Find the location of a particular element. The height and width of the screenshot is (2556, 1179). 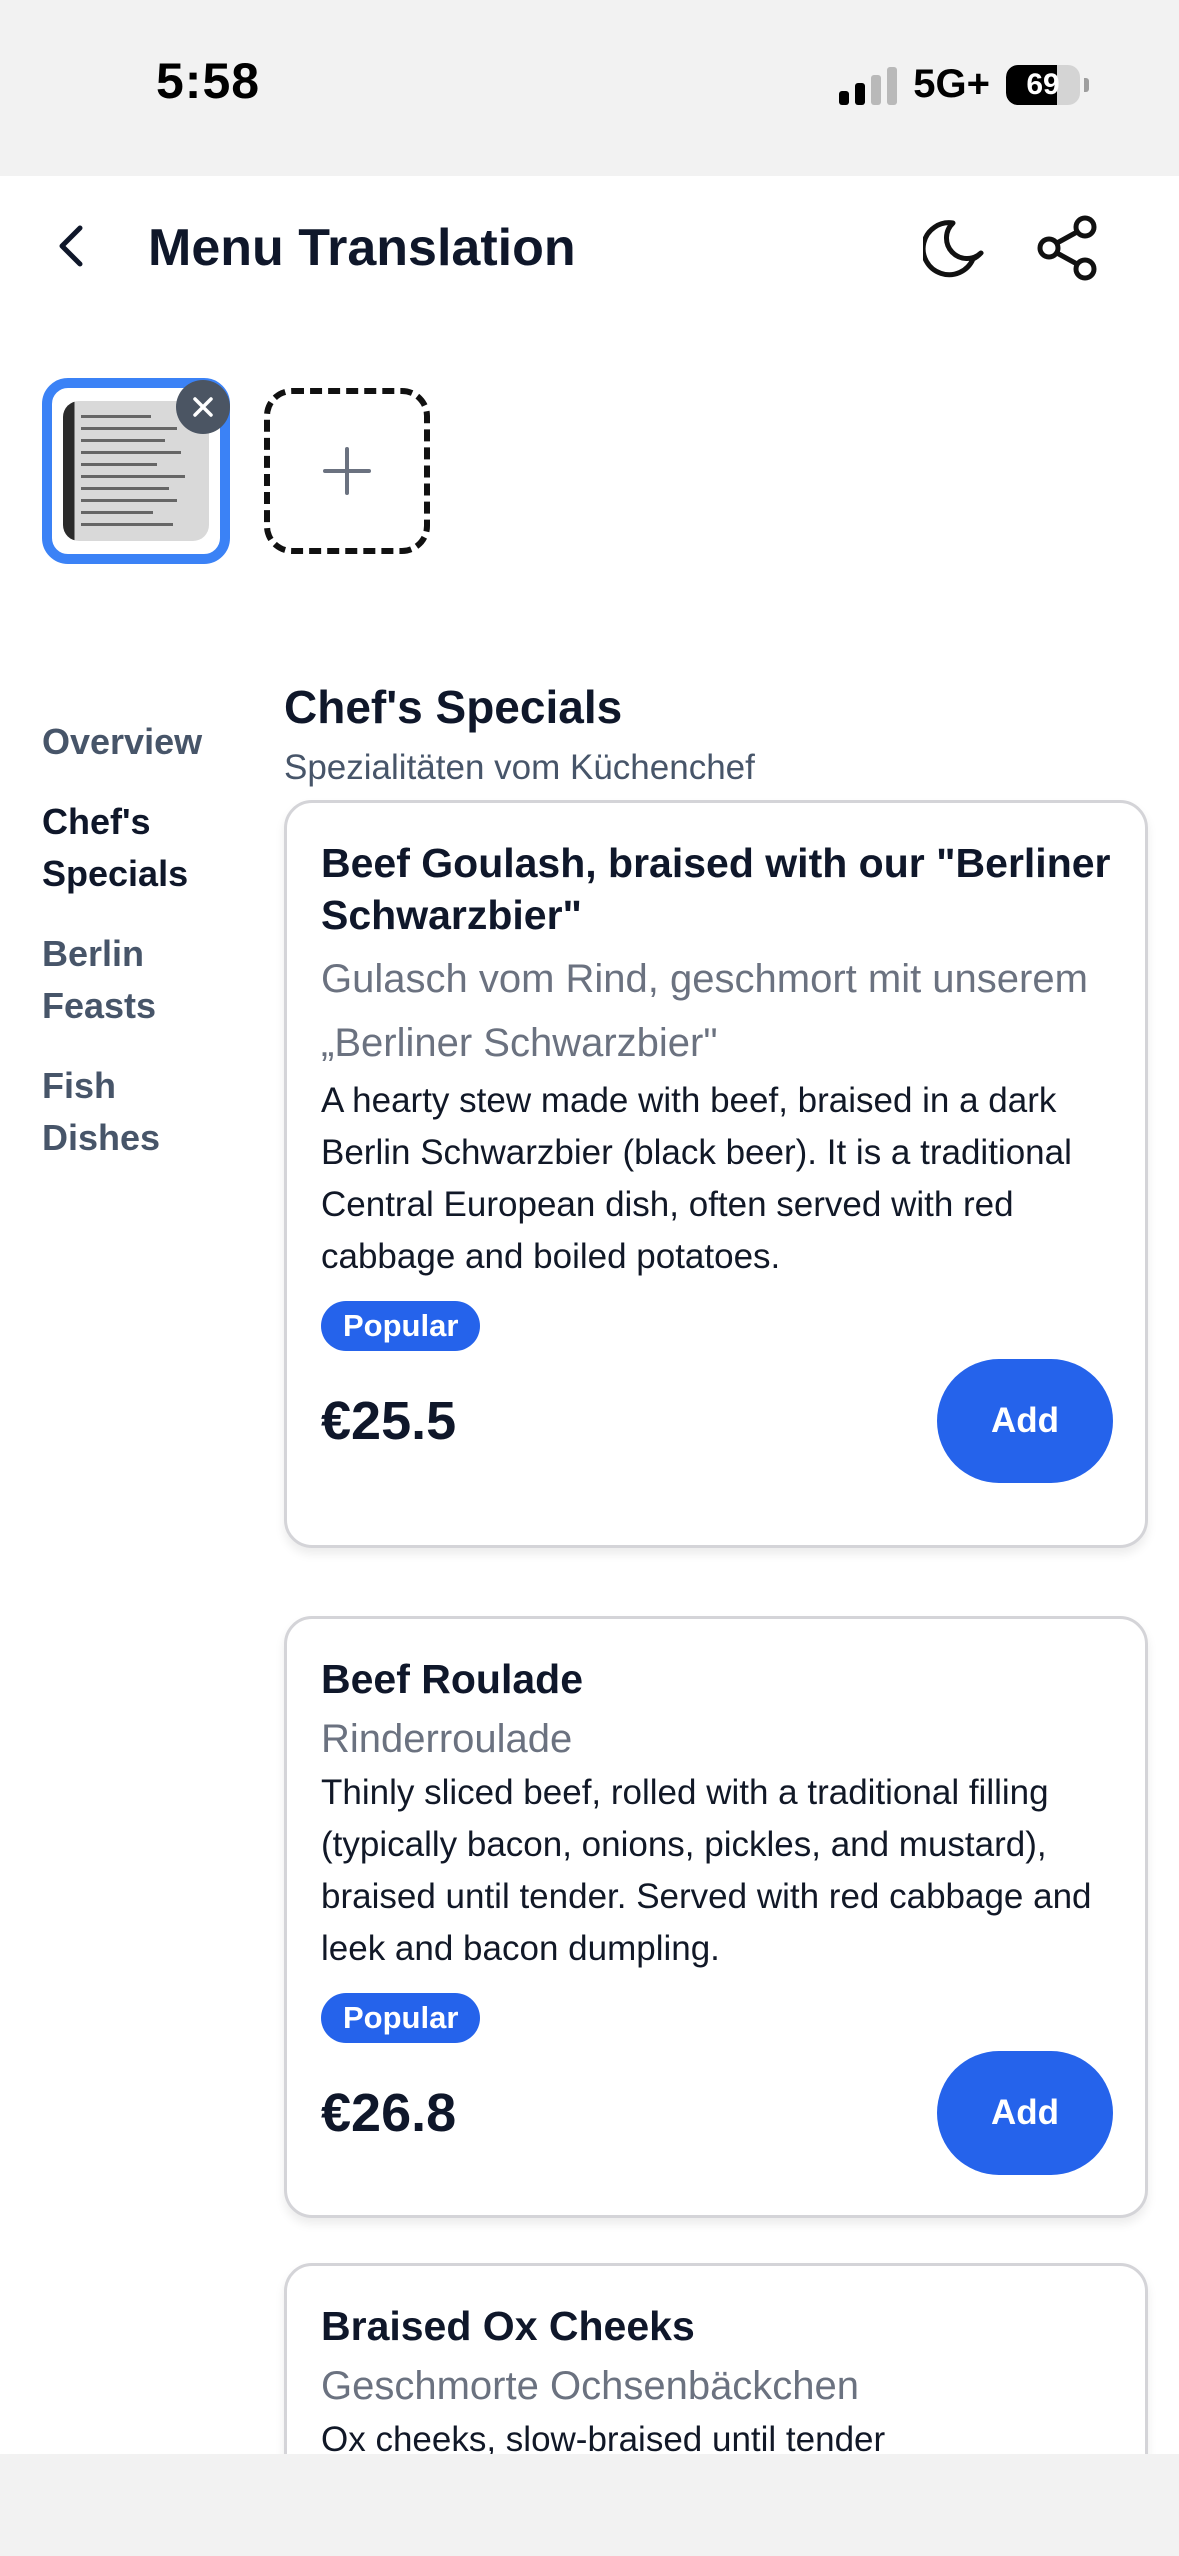

status-indicators: 5G+ 69 is located at coordinates (964, 84).